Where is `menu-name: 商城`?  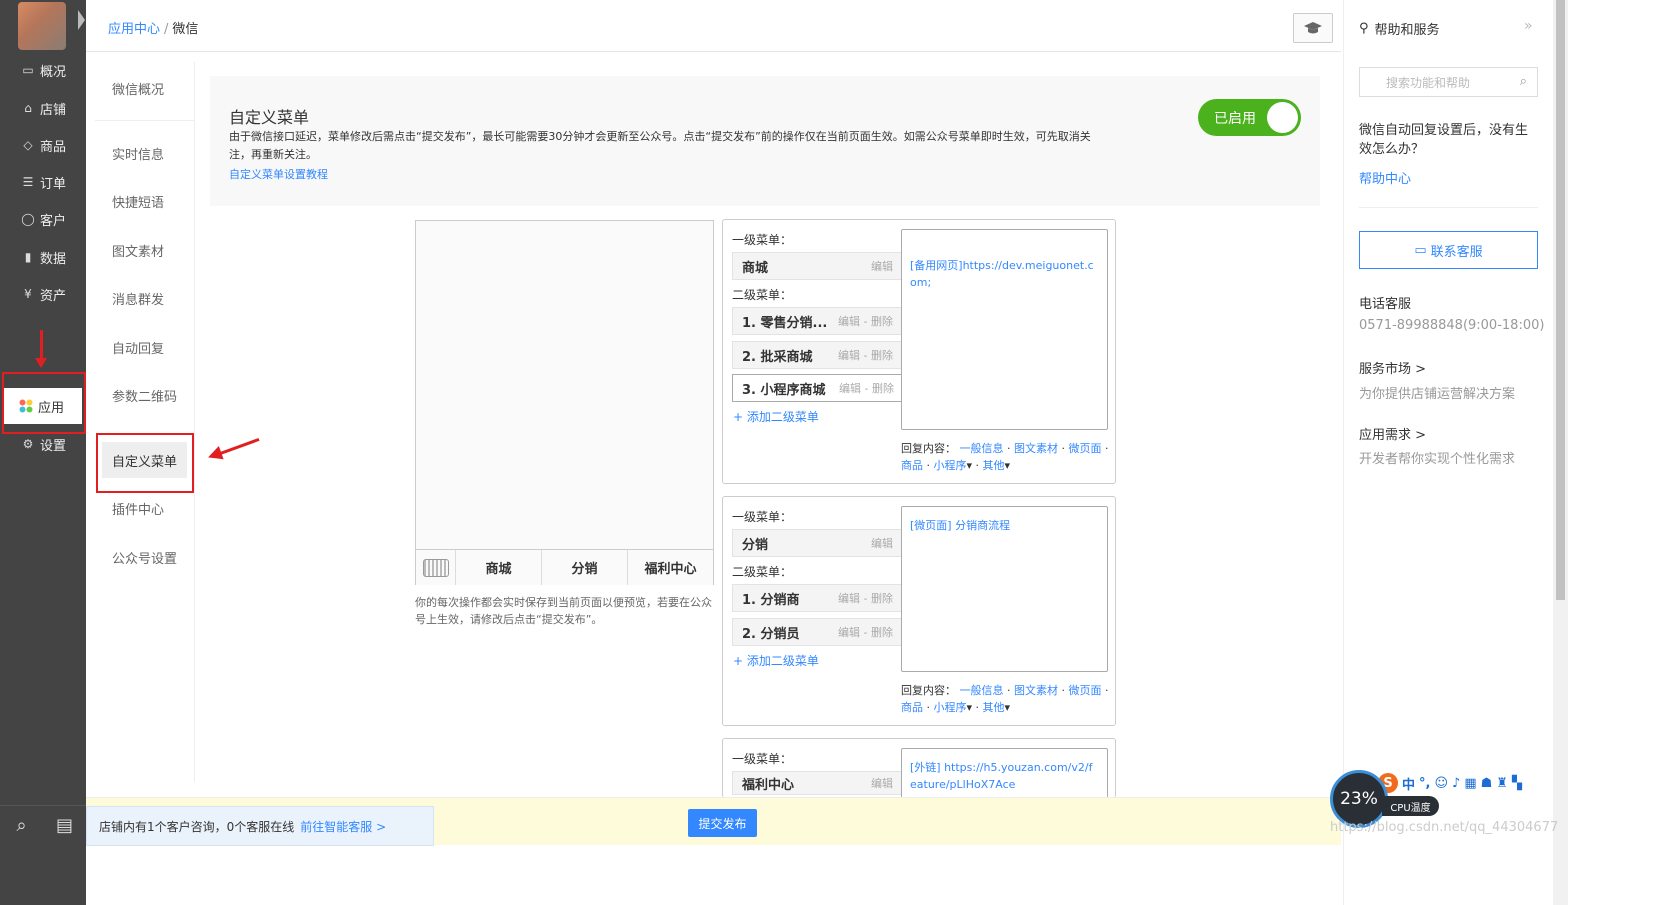 menu-name: 商城 is located at coordinates (755, 268).